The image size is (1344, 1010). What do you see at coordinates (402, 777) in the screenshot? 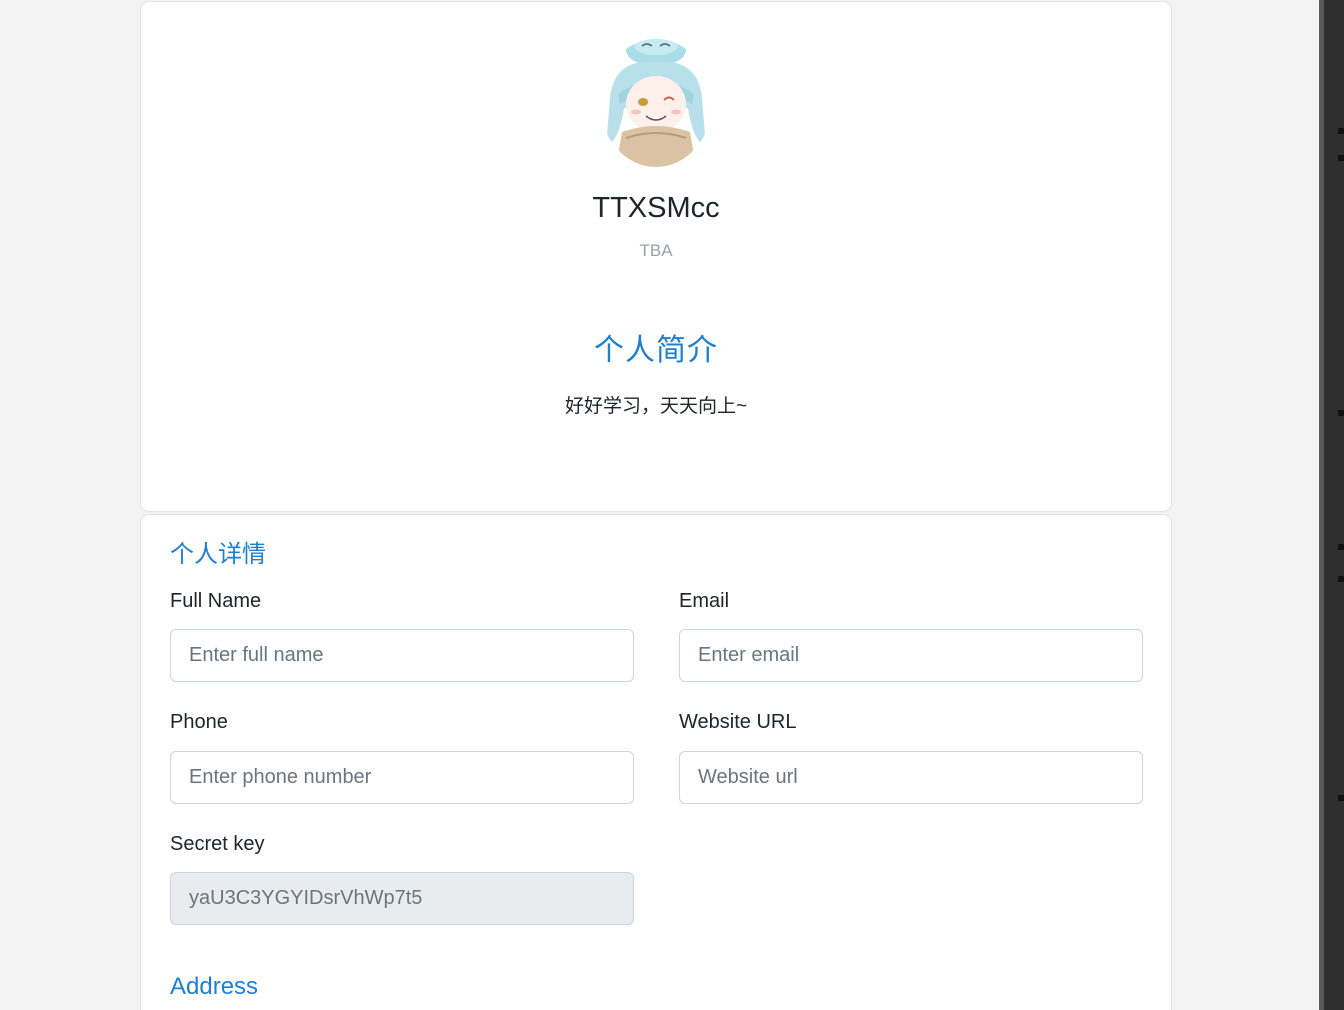
I see `phone-input` at bounding box center [402, 777].